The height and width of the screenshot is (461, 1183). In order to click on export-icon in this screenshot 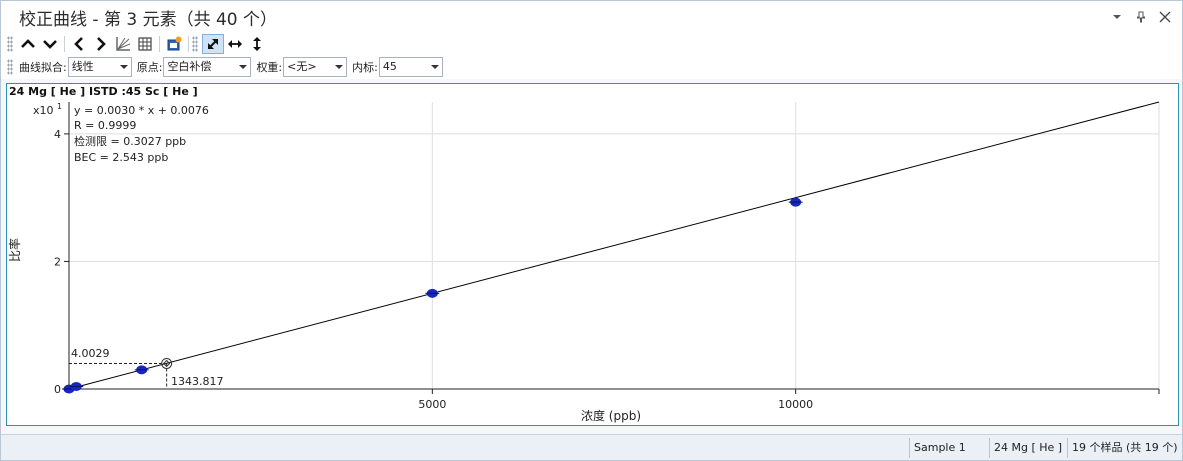, I will do `click(174, 43)`.